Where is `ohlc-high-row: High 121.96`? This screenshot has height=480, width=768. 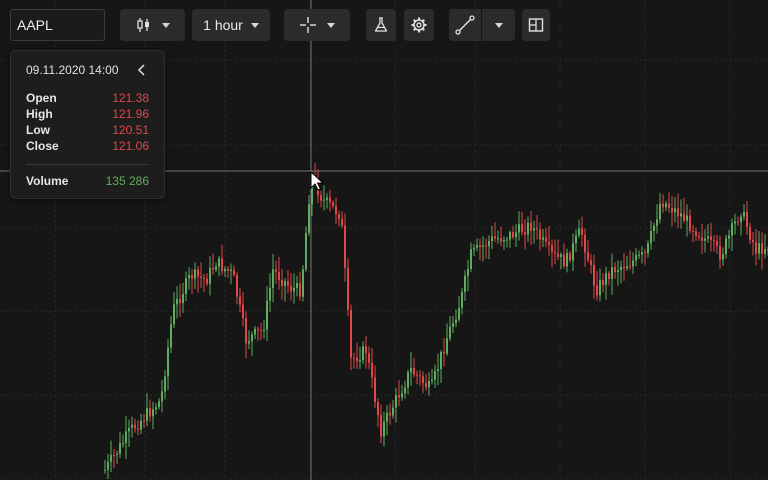
ohlc-high-row: High 121.96 is located at coordinates (87, 114).